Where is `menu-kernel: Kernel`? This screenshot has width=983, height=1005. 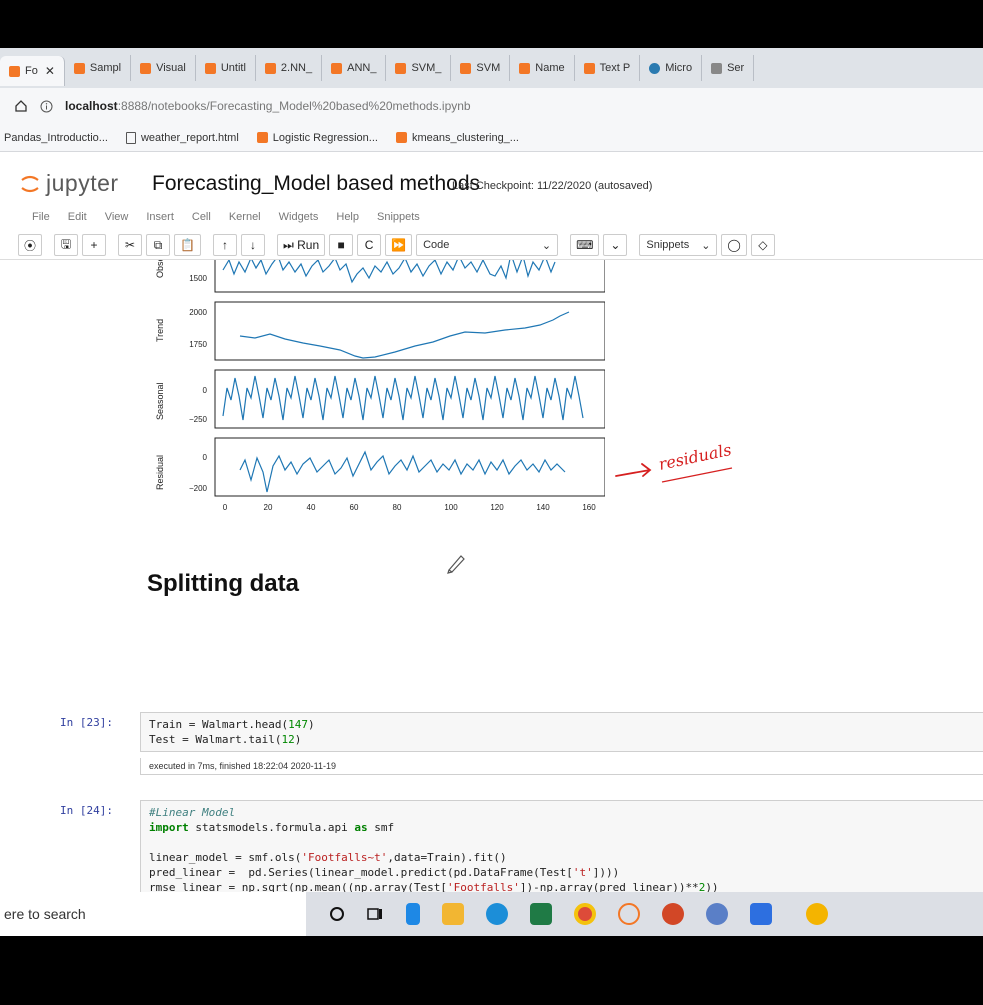
menu-kernel: Kernel is located at coordinates (254, 217).